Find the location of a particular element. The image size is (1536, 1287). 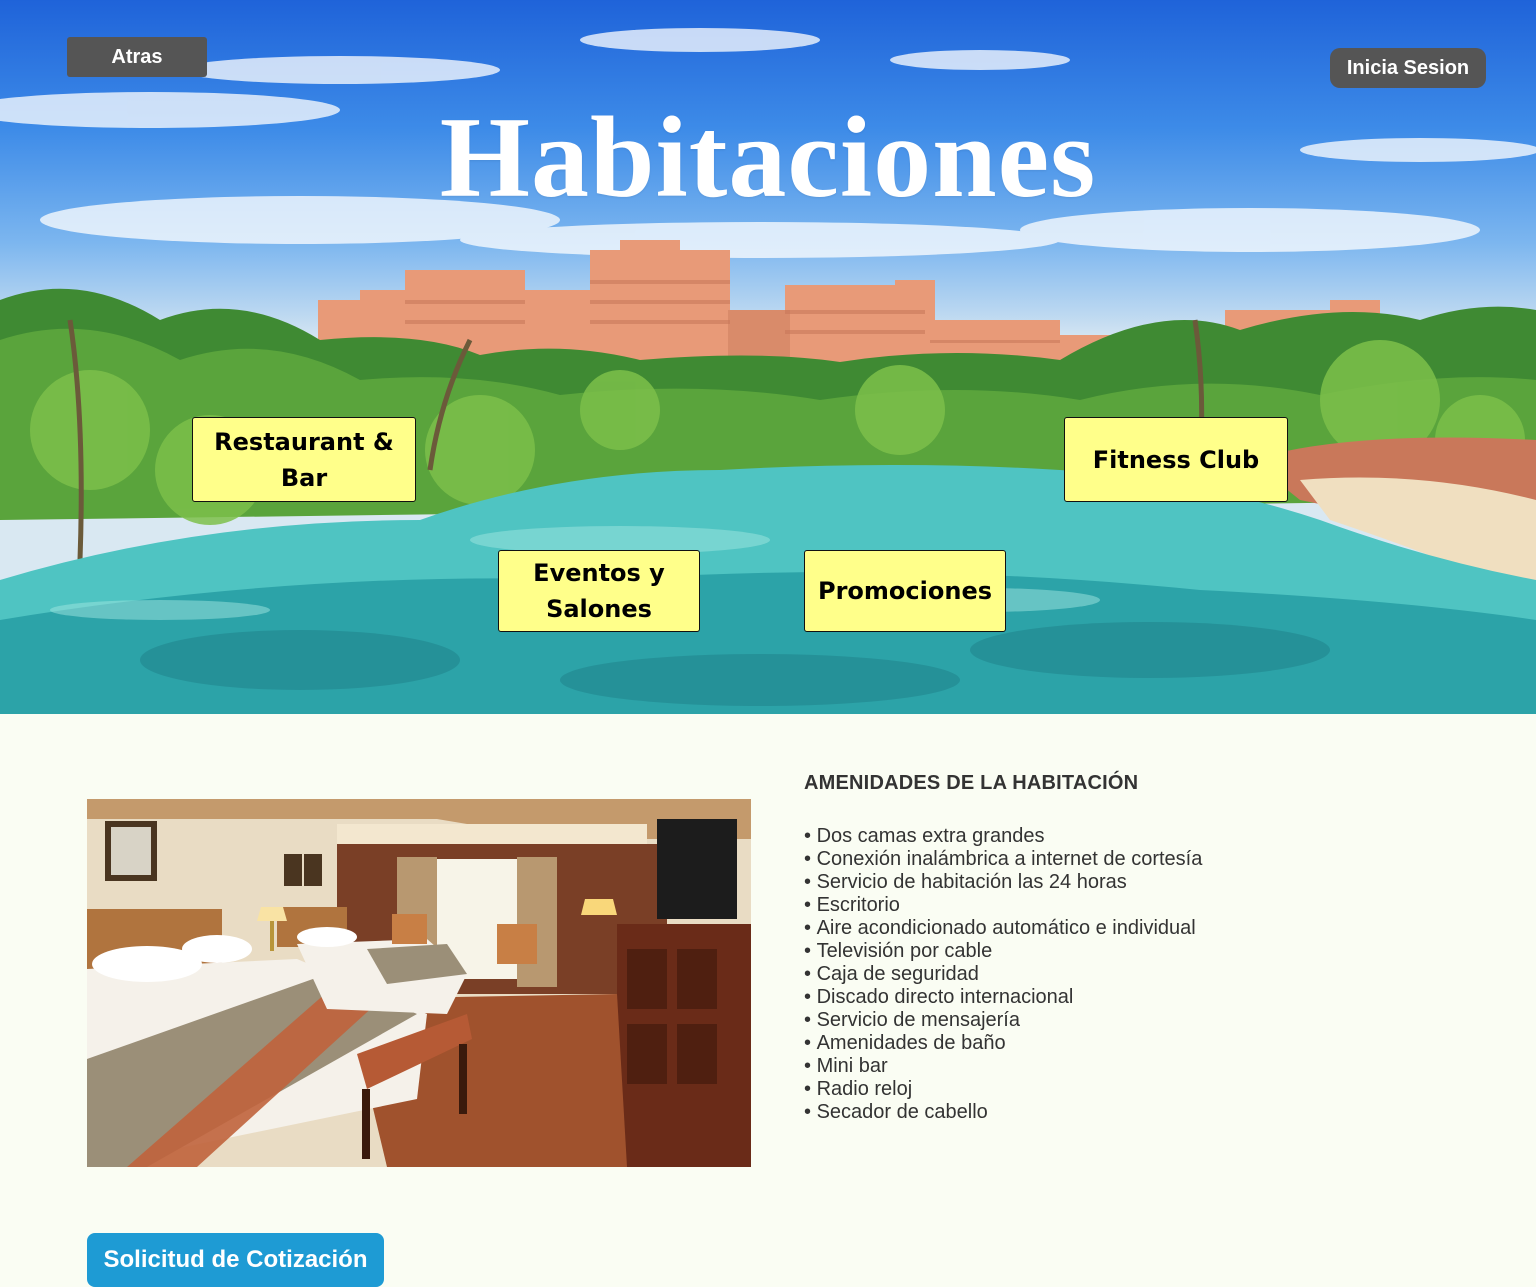

nav-fitness-club-label: Fitness Club is located at coordinates (1176, 459).